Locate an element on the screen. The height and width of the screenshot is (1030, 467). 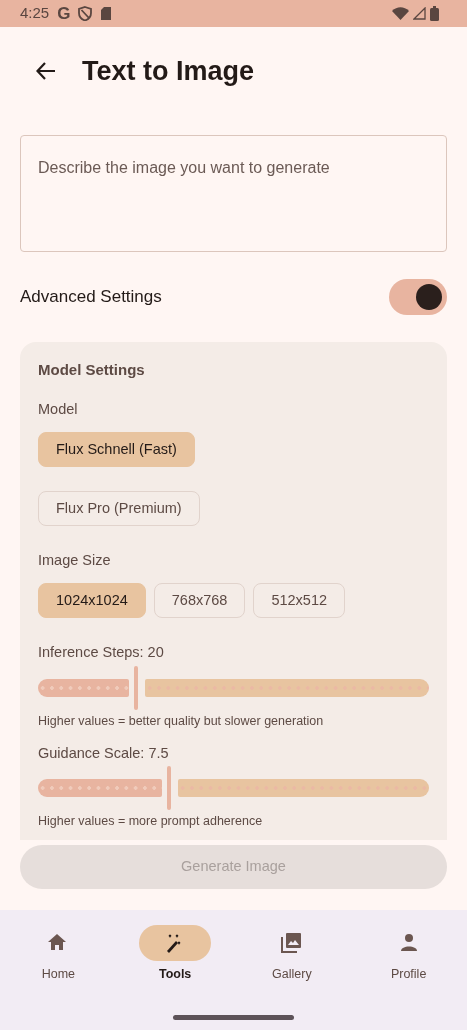
size-chip: 1024x1024 is located at coordinates (92, 600).